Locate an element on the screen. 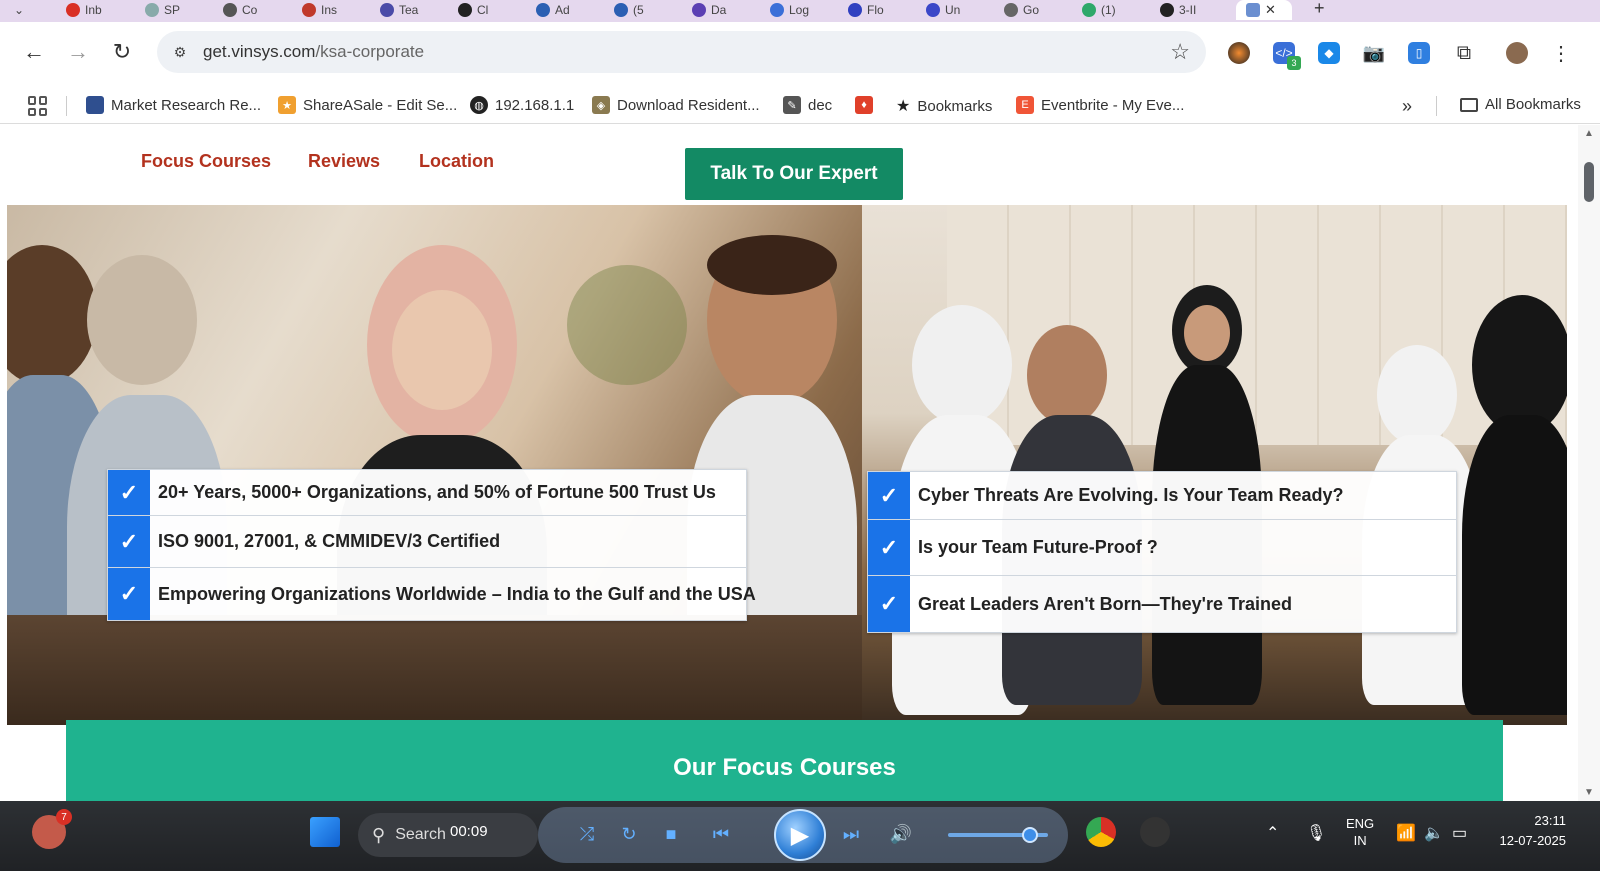 This screenshot has height=871, width=1600. next-icon: ⏭ is located at coordinates (851, 834).